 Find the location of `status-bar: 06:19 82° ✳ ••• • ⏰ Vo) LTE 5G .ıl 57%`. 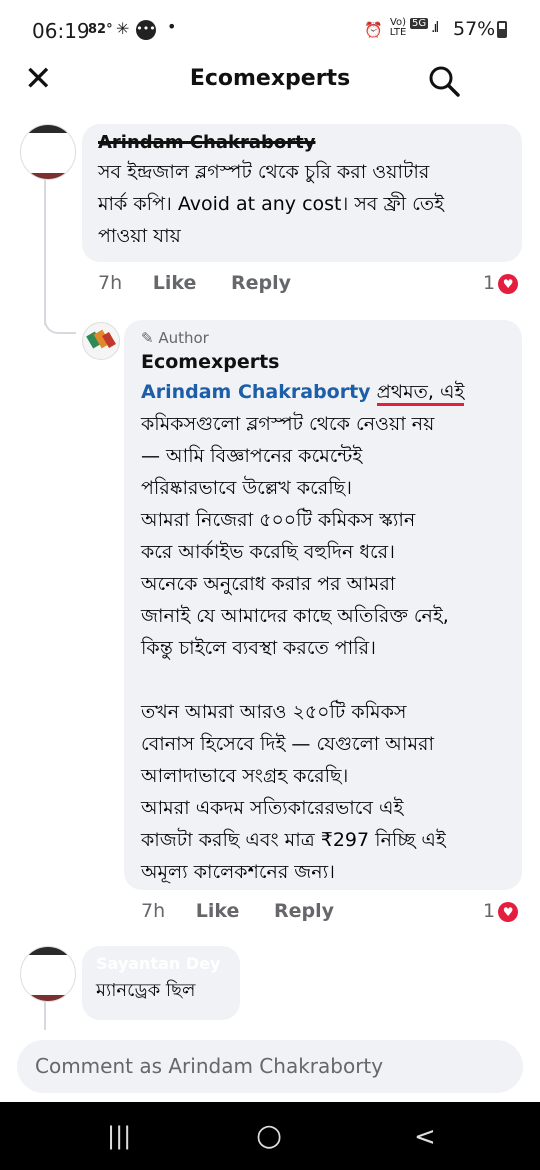

status-bar: 06:19 82° ✳ ••• • ⏰ Vo) LTE 5G .ıl 57% is located at coordinates (270, 28).